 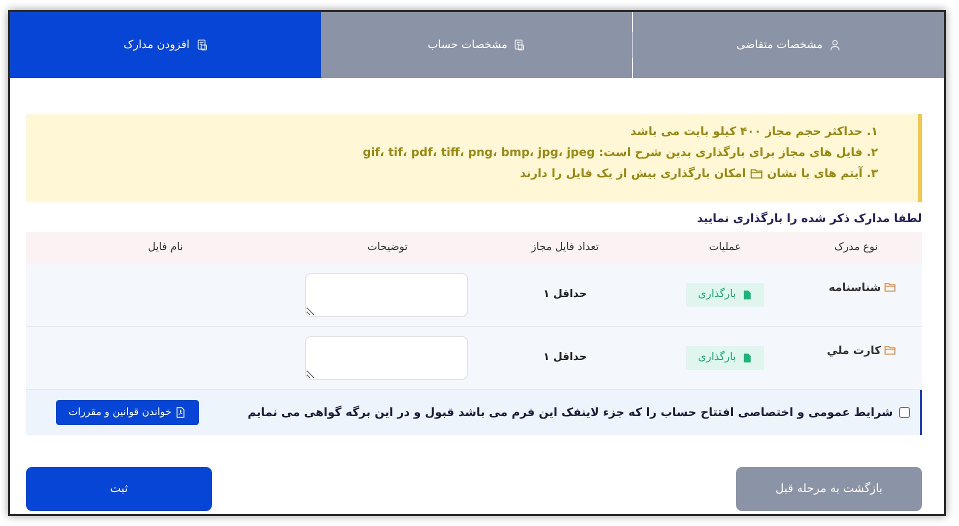 I want to click on document-name: شناسنامه, so click(x=854, y=288).